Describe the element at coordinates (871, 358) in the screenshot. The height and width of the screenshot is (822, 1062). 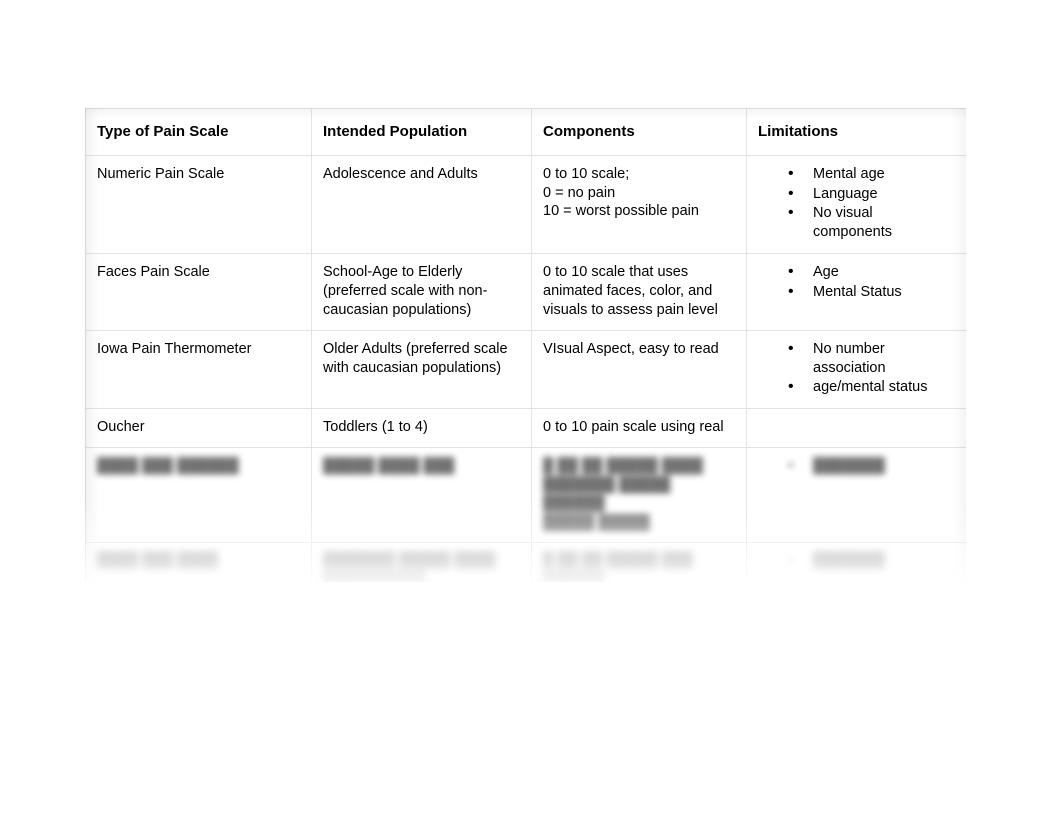
I see `limitation-item: No number association` at that location.